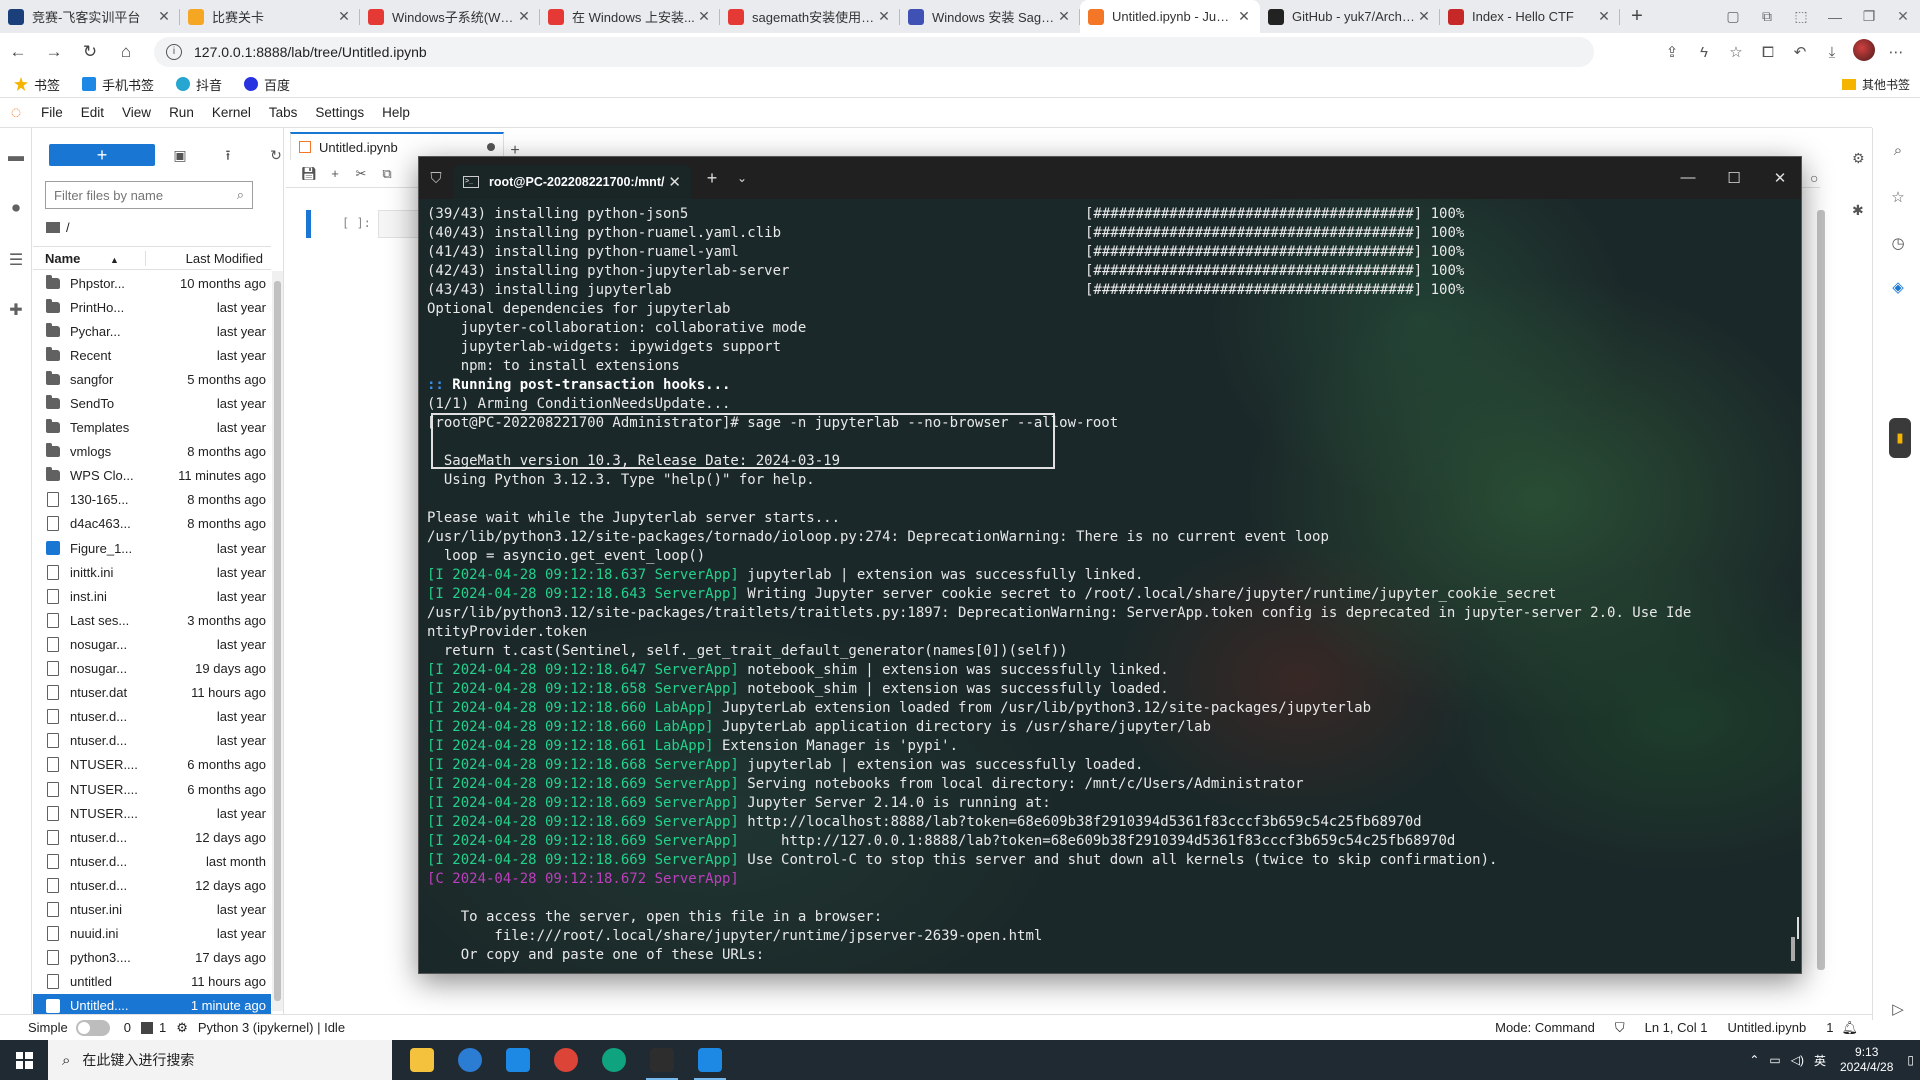 This screenshot has width=1920, height=1080. What do you see at coordinates (1866, 1060) in the screenshot?
I see `clock: 9:13 2024/4/28` at bounding box center [1866, 1060].